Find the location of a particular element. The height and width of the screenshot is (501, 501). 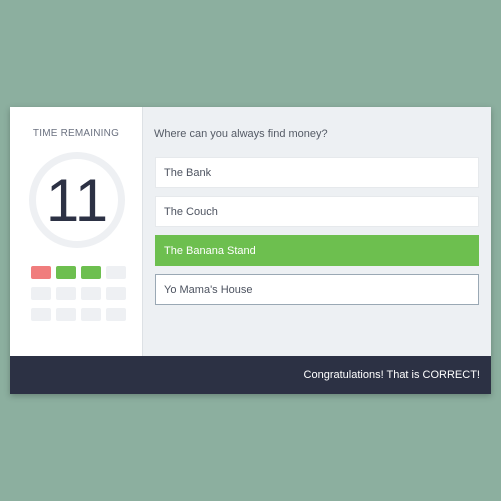

result-message: Congratulations! That is CORRECT! is located at coordinates (391, 375).